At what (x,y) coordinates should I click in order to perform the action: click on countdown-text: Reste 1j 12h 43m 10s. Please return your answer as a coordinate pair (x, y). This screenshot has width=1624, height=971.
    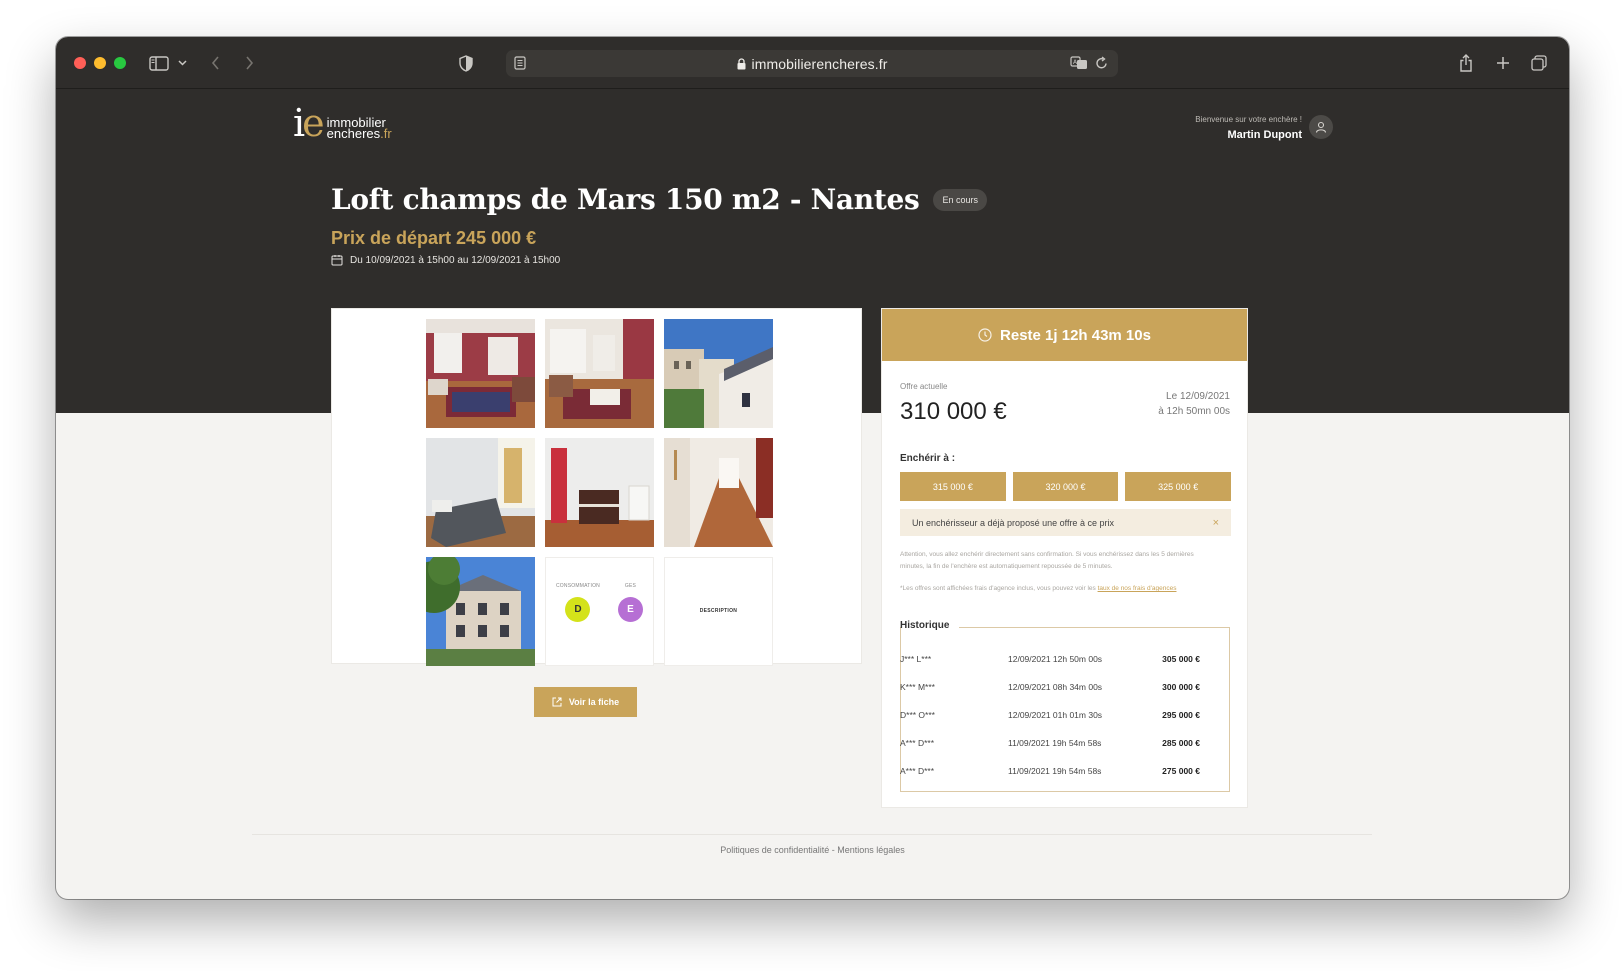
    Looking at the image, I should click on (1075, 335).